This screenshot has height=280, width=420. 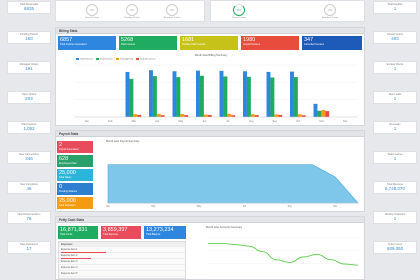 What do you see at coordinates (290, 206) in the screenshot?
I see `x-tick-label: Sep` at bounding box center [290, 206].